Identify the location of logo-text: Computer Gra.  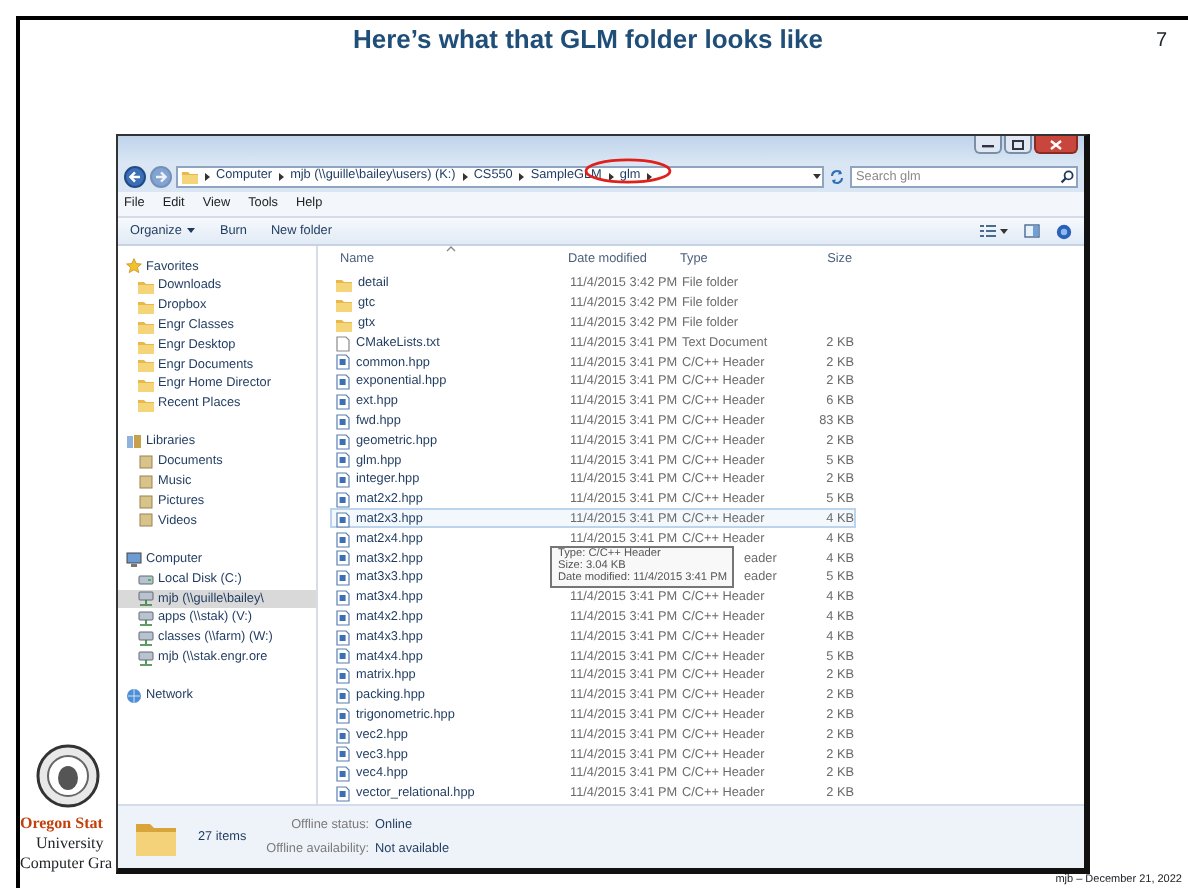
(66, 864).